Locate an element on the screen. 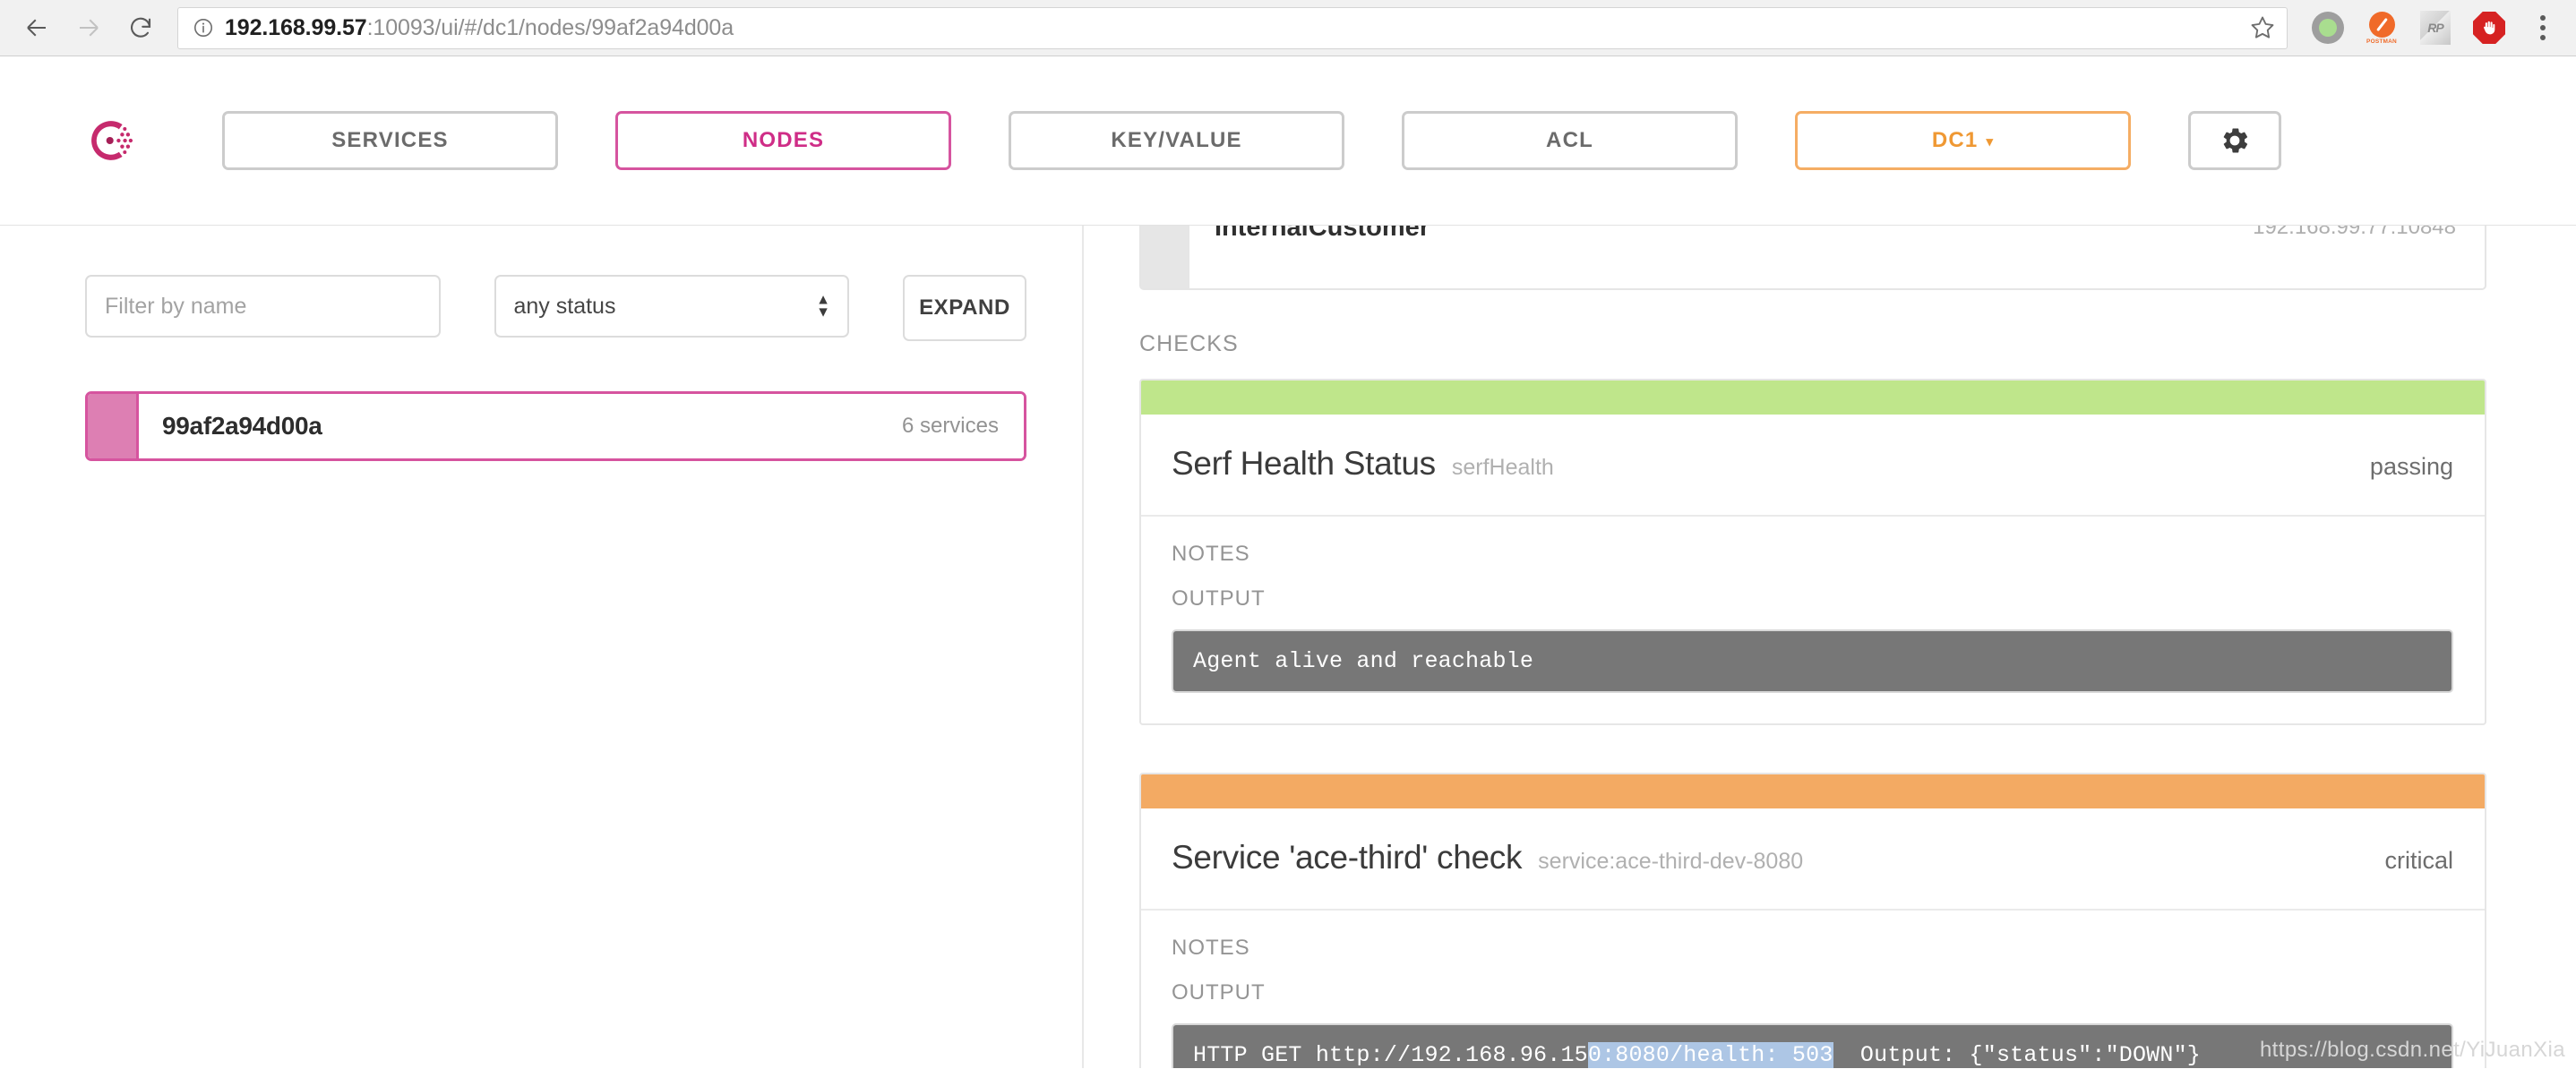 Image resolution: width=2576 pixels, height=1069 pixels. settings-button is located at coordinates (2234, 140).